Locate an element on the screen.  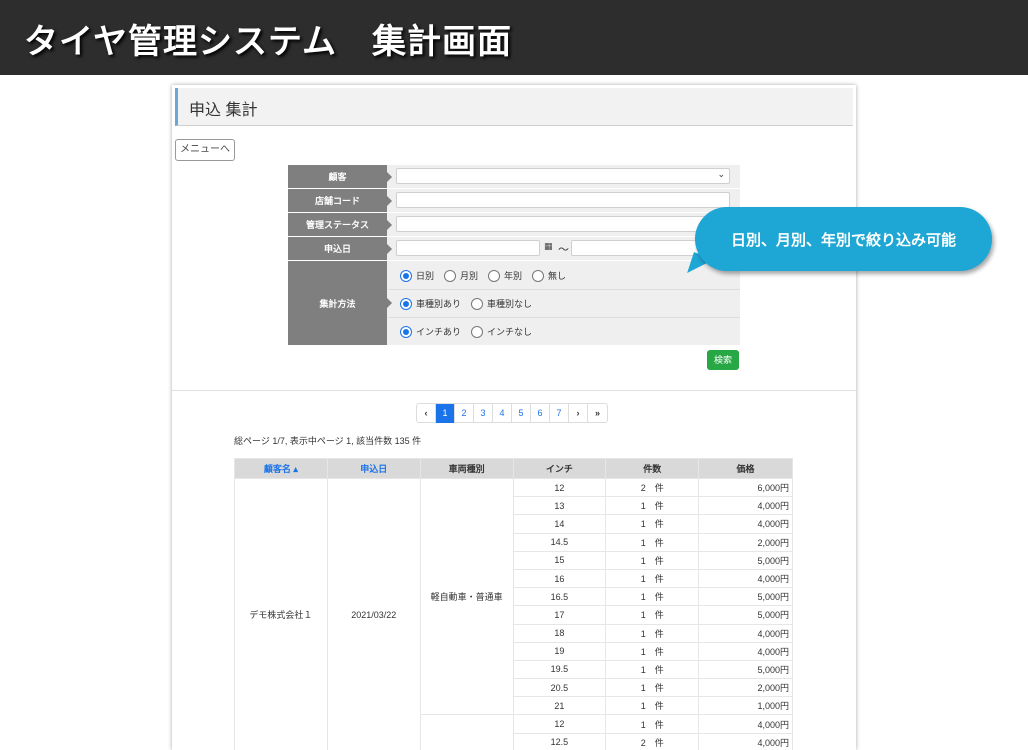
table-header-row: 顧客名 ▴ 申込日 車両種別 インチ 件数 価格 is located at coordinates (513, 468).